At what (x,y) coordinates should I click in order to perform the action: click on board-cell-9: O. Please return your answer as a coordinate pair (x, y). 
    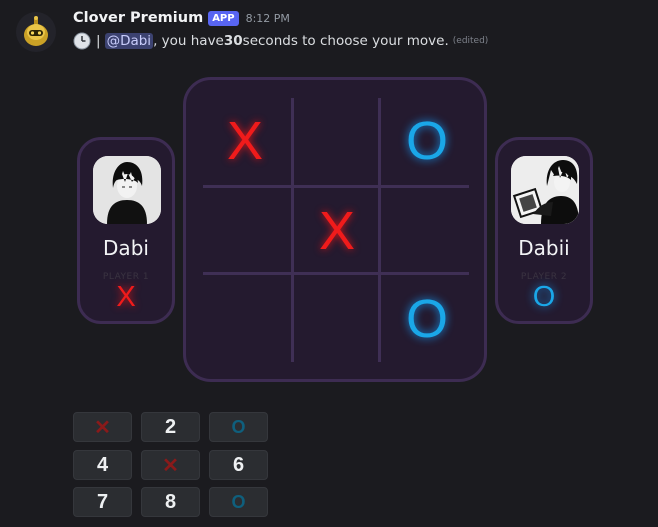
    Looking at the image, I should click on (426, 319).